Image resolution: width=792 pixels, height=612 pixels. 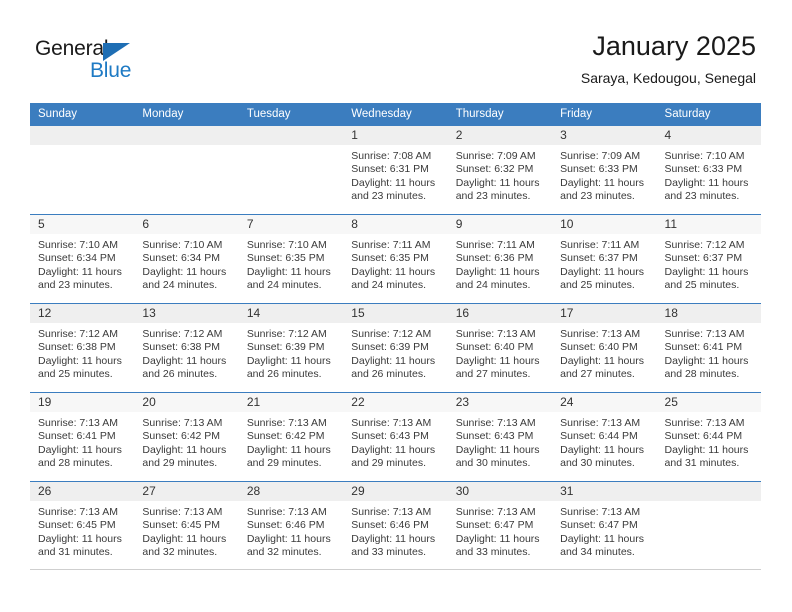 I want to click on day-number-bar: 10, so click(x=604, y=224).